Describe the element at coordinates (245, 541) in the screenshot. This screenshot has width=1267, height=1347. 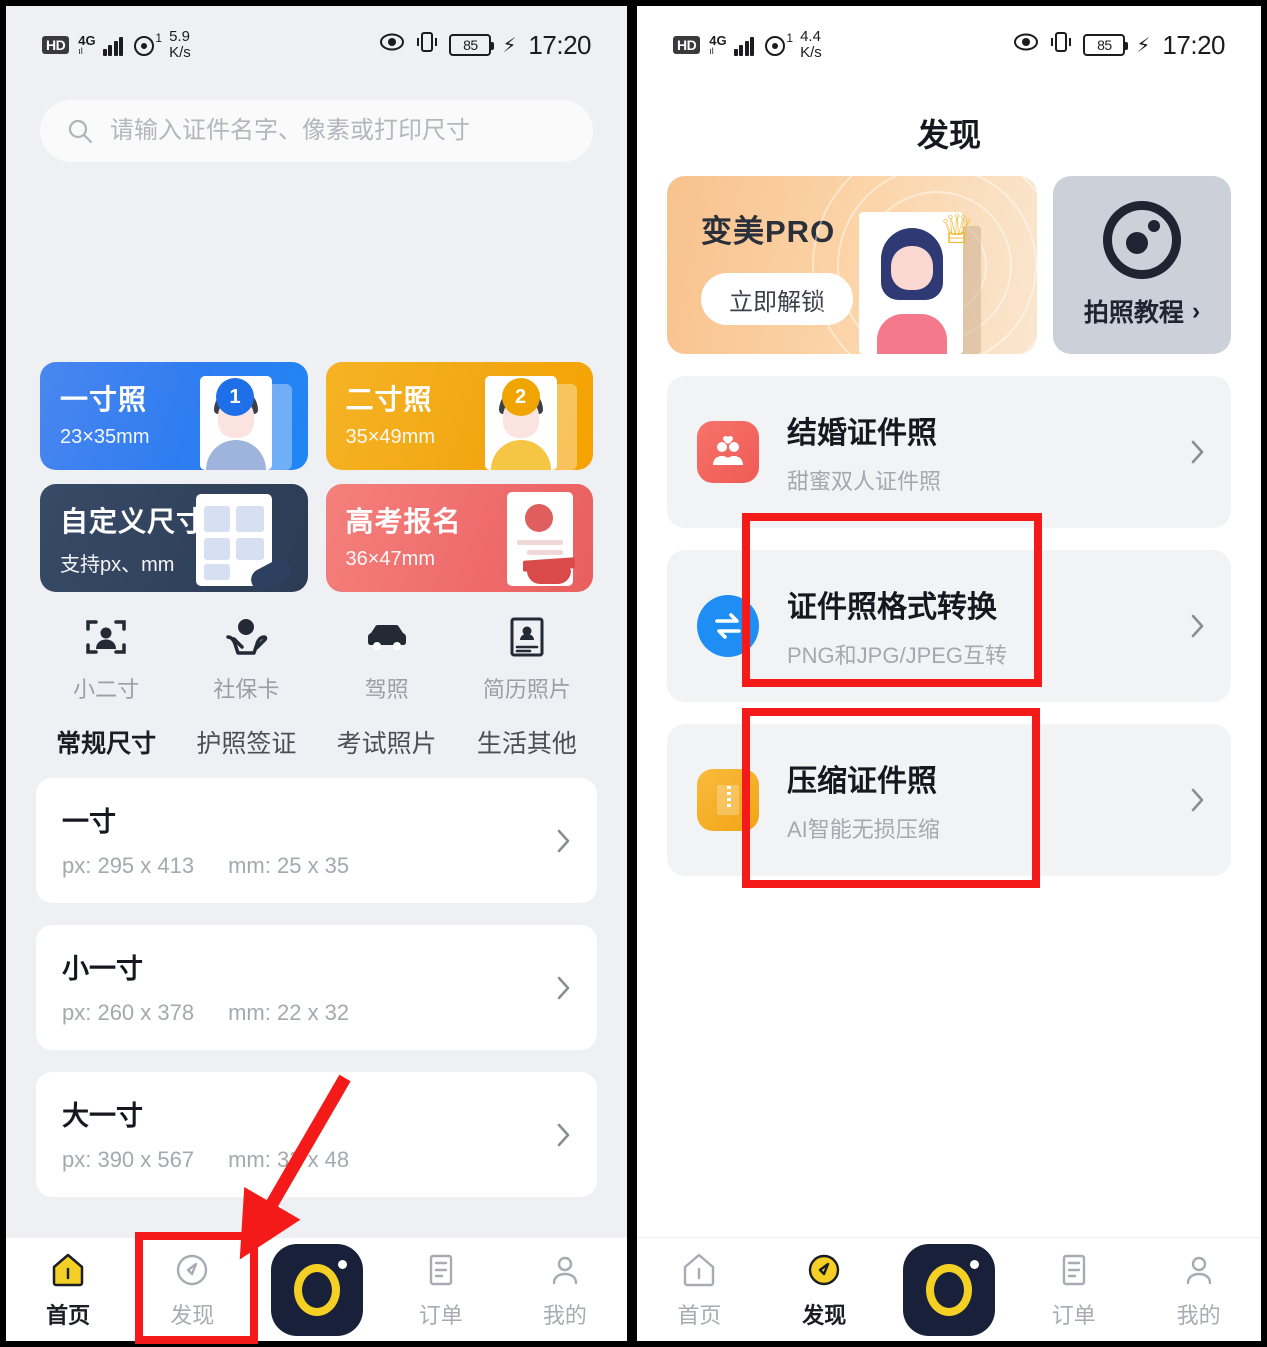
I see `layout-illustration` at that location.